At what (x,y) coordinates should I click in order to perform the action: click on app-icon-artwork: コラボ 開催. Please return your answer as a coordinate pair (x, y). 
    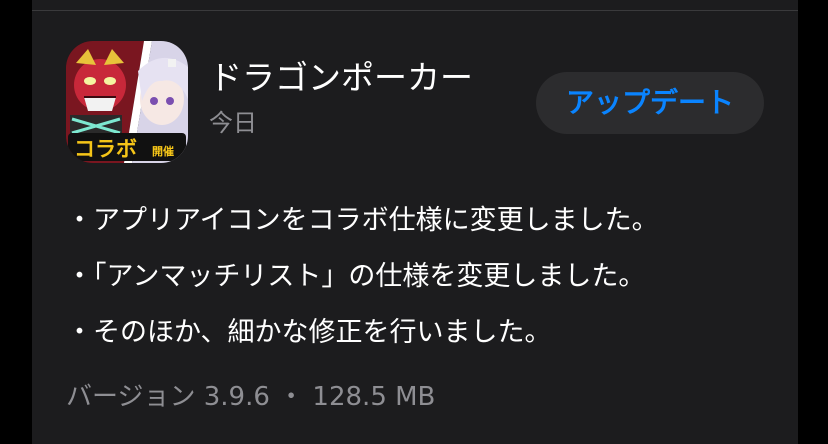
    Looking at the image, I should click on (127, 102).